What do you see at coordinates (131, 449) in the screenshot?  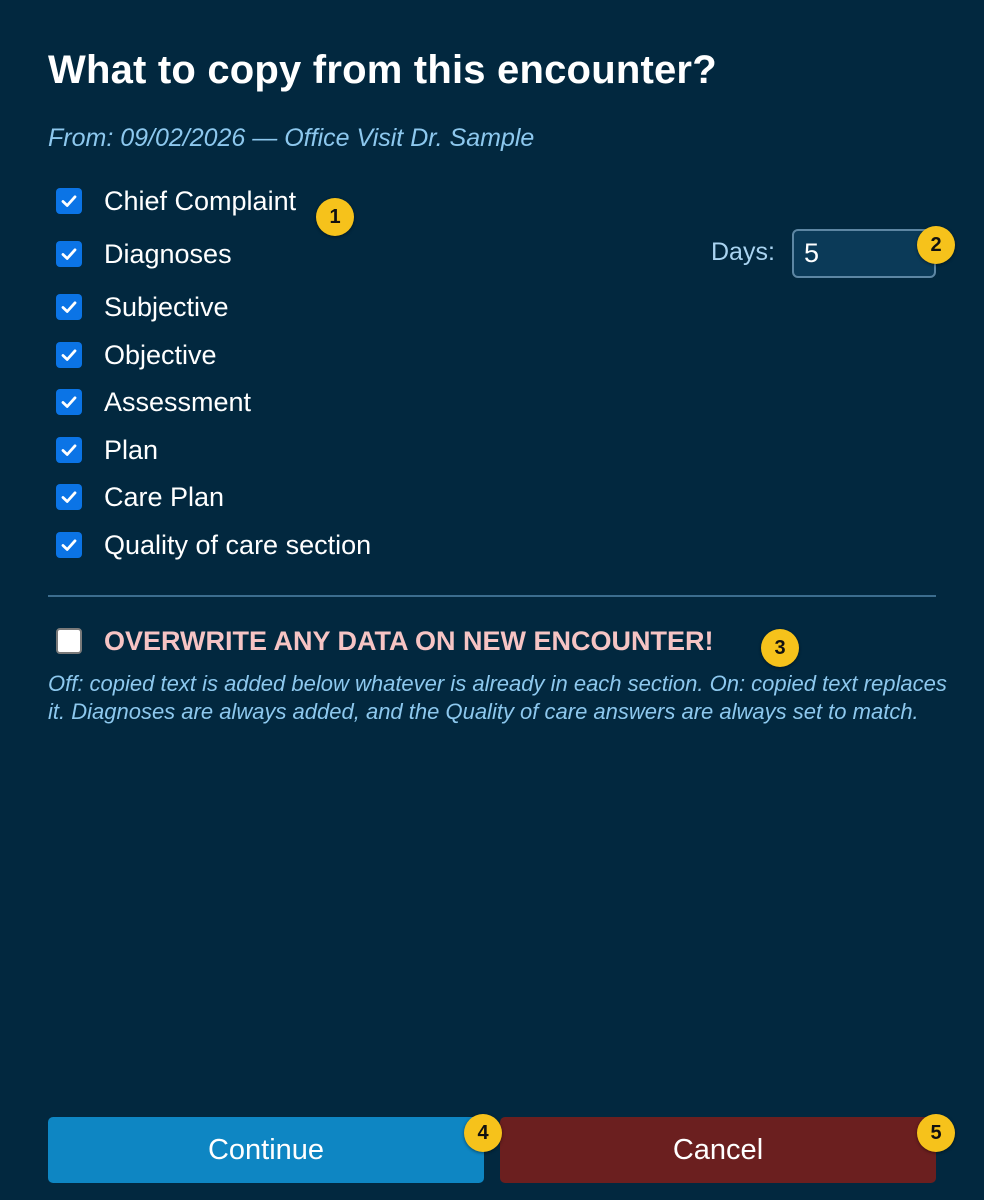 I see `section-label: Plan` at bounding box center [131, 449].